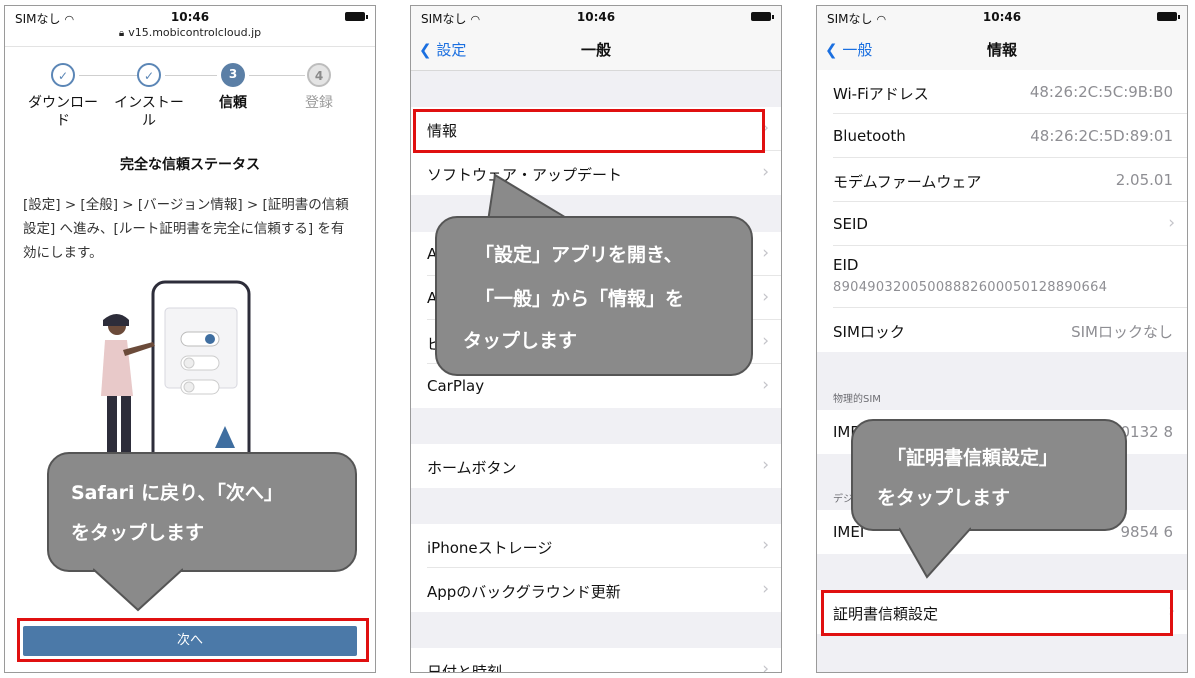 The image size is (1195, 678). Describe the element at coordinates (1002, 180) in the screenshot. I see `info-row-modem-firmware: モデムファームウェア 2.05.01` at that location.